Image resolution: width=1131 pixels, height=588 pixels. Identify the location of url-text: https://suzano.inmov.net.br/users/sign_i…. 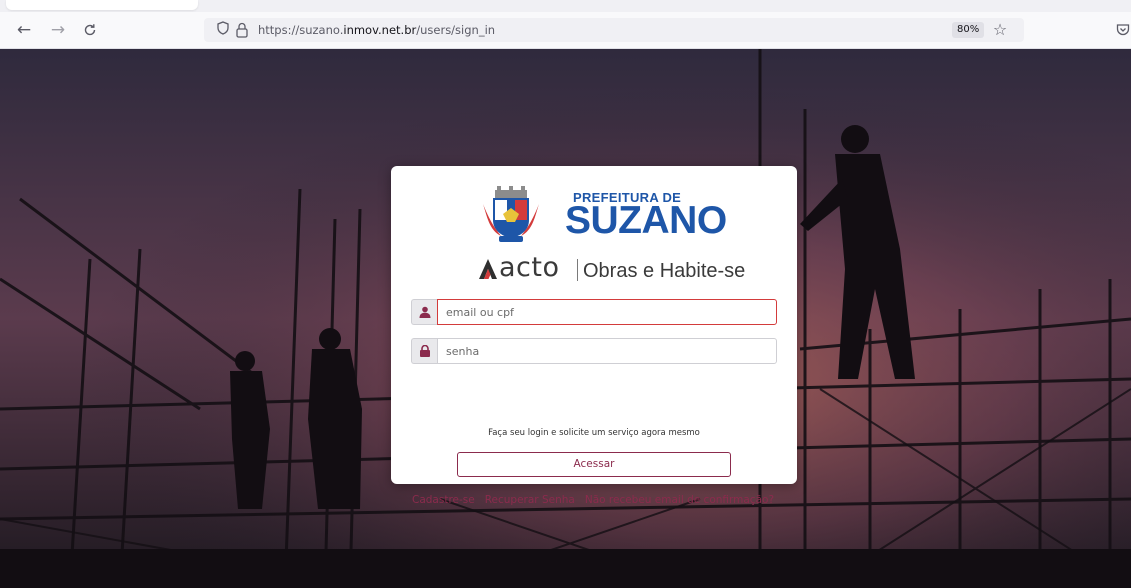
(376, 30).